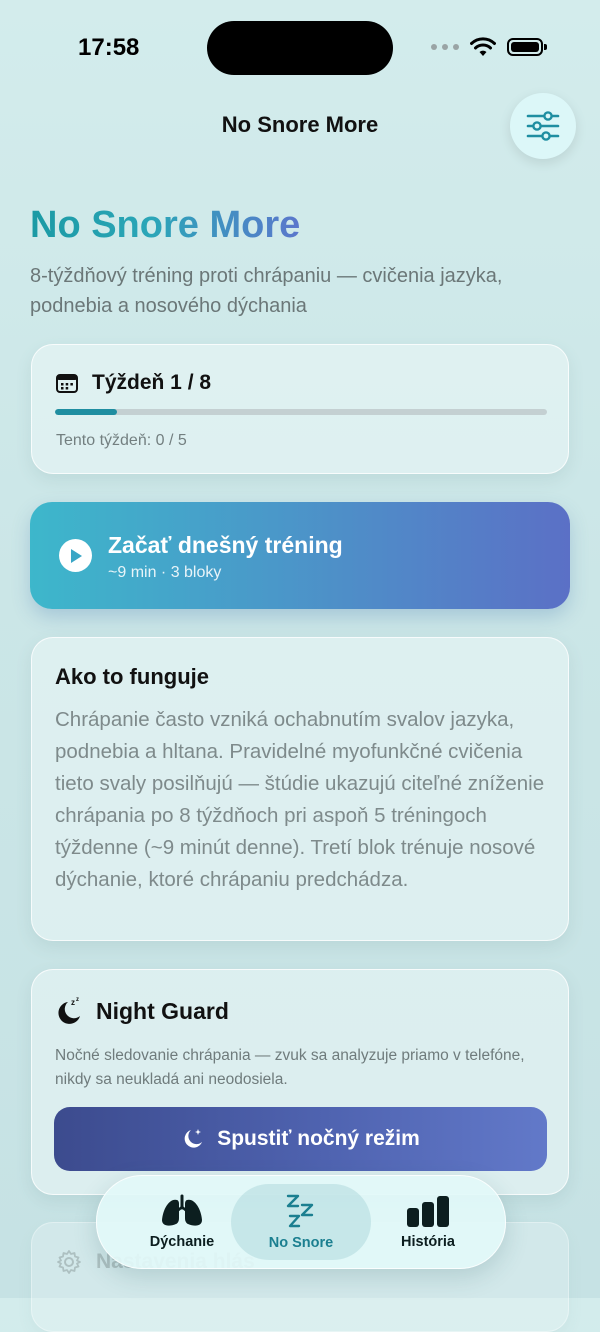 The image size is (600, 1332). Describe the element at coordinates (193, 1138) in the screenshot. I see `moon-stars-icon` at that location.